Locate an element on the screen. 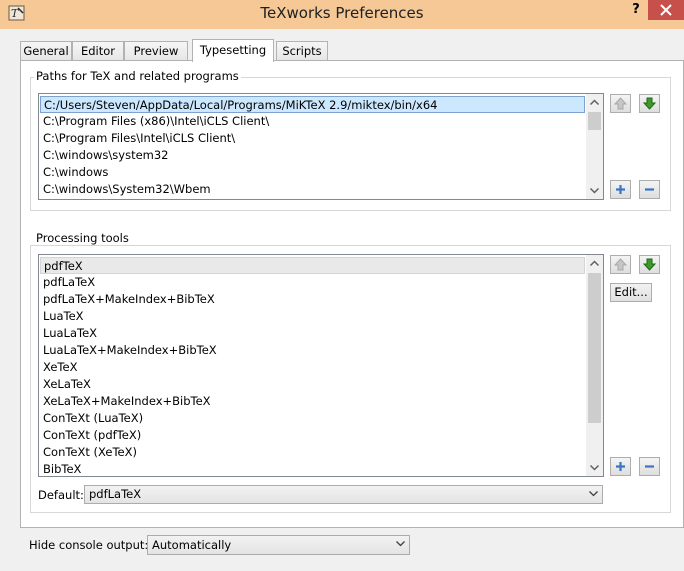 This screenshot has height=571, width=684. tools-list-item: pdfLaTeX+MakeIndex+BibTeX is located at coordinates (129, 299).